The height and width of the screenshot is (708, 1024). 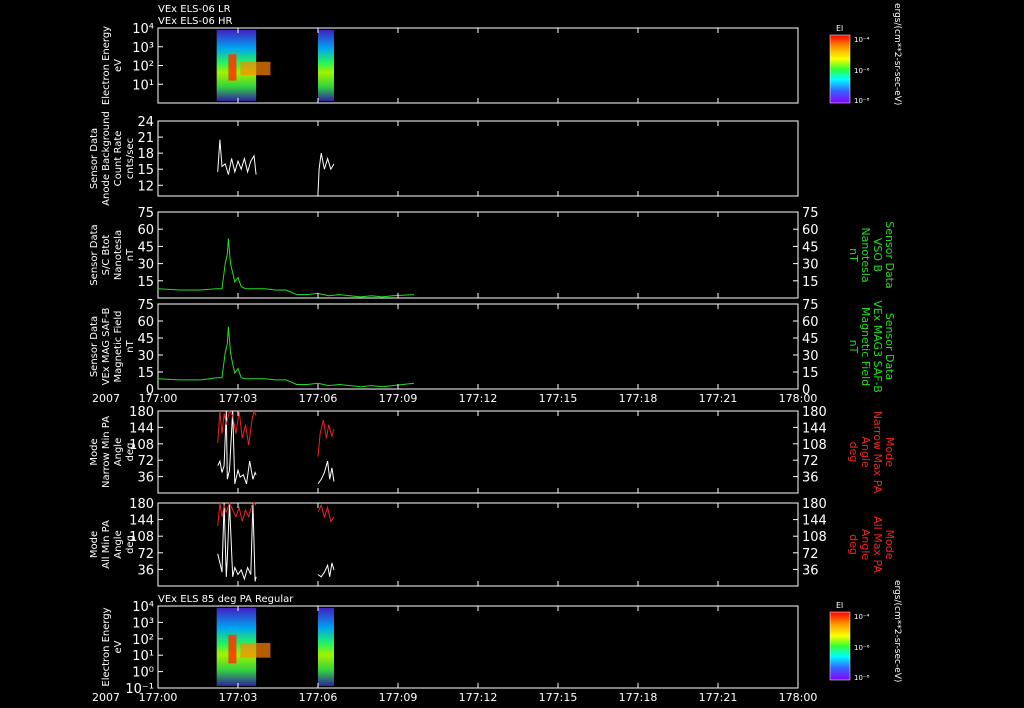 What do you see at coordinates (194, 9) in the screenshot?
I see `header-line-1: VEx ELS-06 LR` at bounding box center [194, 9].